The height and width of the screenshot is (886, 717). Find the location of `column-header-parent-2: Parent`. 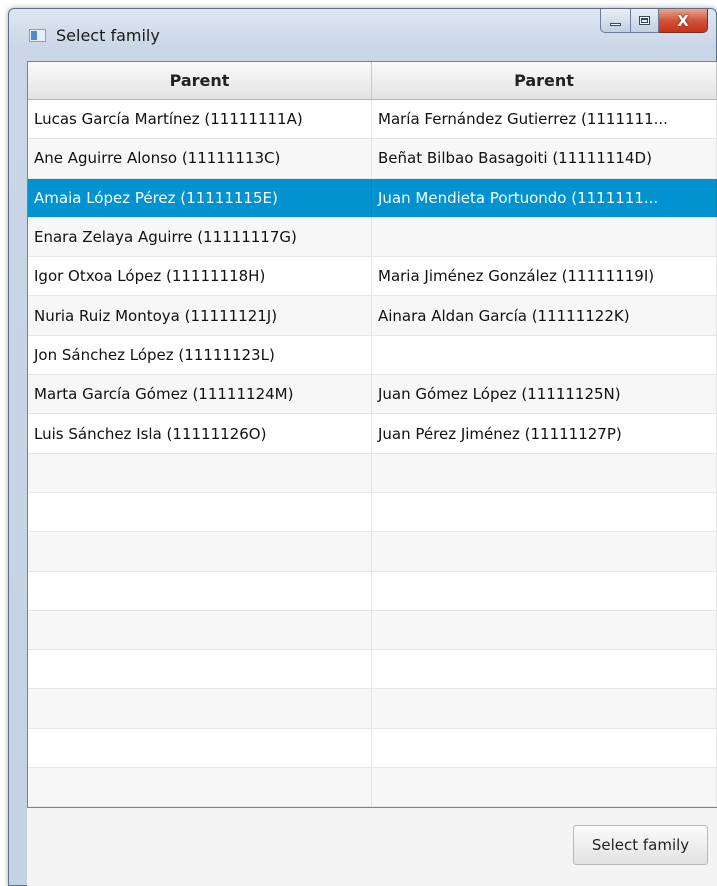

column-header-parent-2: Parent is located at coordinates (544, 80).